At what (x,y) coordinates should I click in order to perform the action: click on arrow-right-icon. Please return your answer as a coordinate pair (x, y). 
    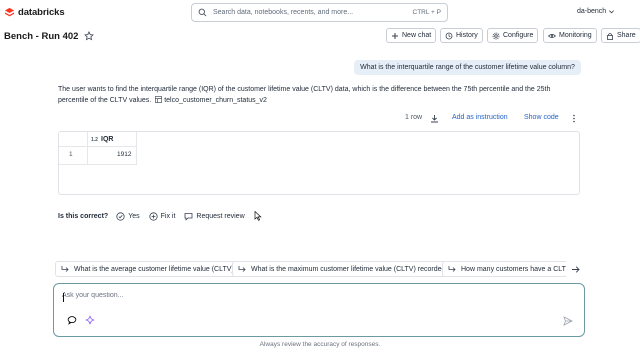
    Looking at the image, I should click on (575, 269).